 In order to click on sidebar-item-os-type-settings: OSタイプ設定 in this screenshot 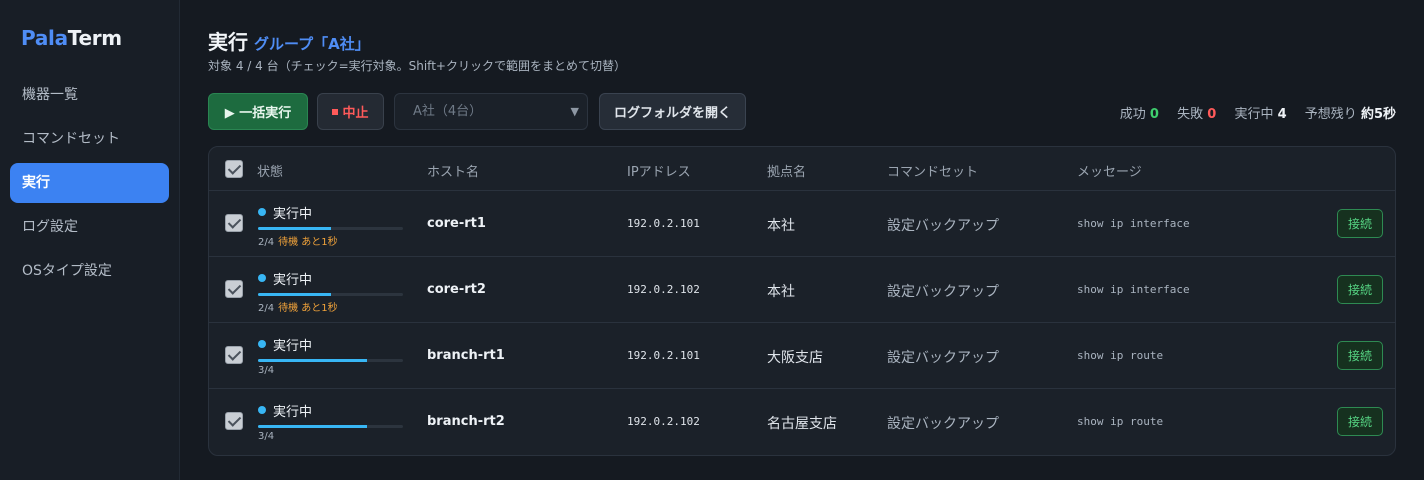, I will do `click(89, 271)`.